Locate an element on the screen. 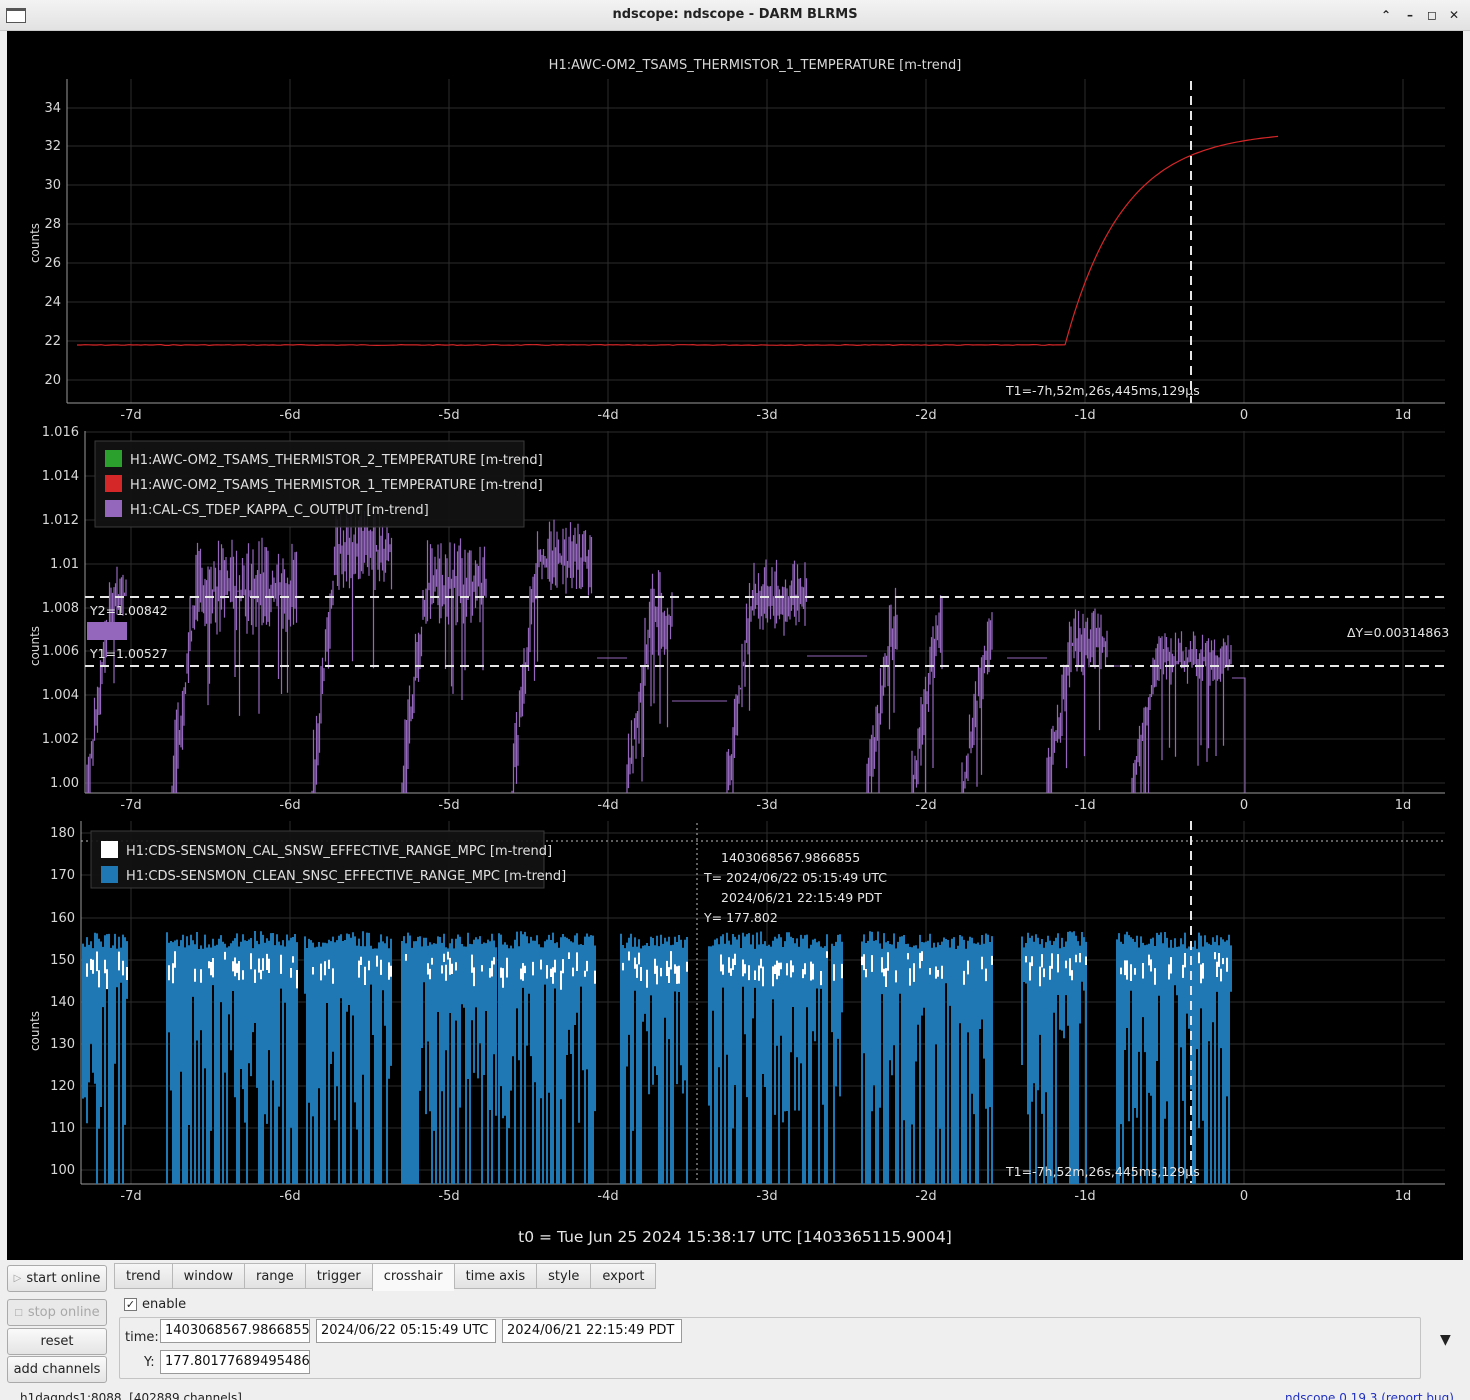  maximize-icon: ◻ is located at coordinates (1432, 15).